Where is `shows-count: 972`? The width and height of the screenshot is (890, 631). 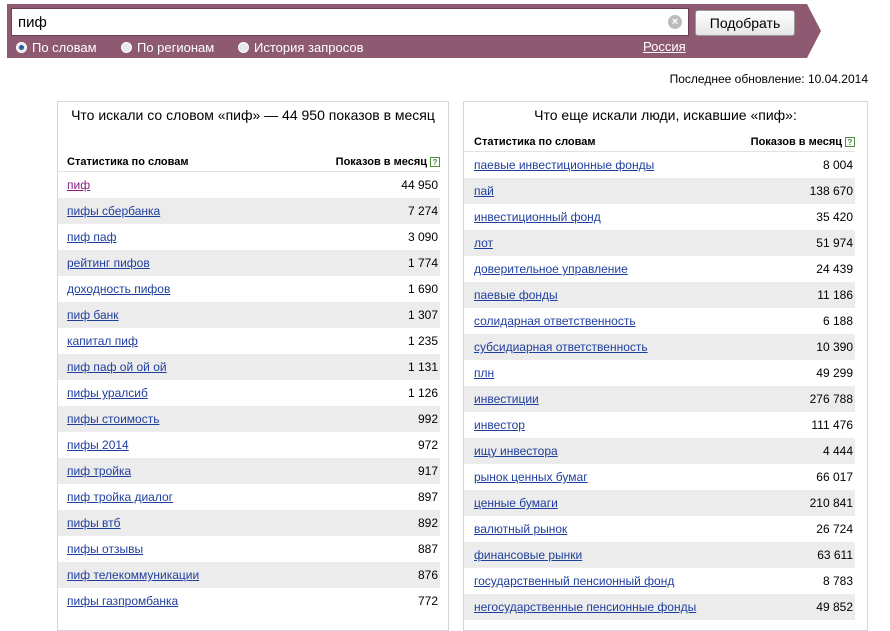
shows-count: 972 is located at coordinates (427, 445).